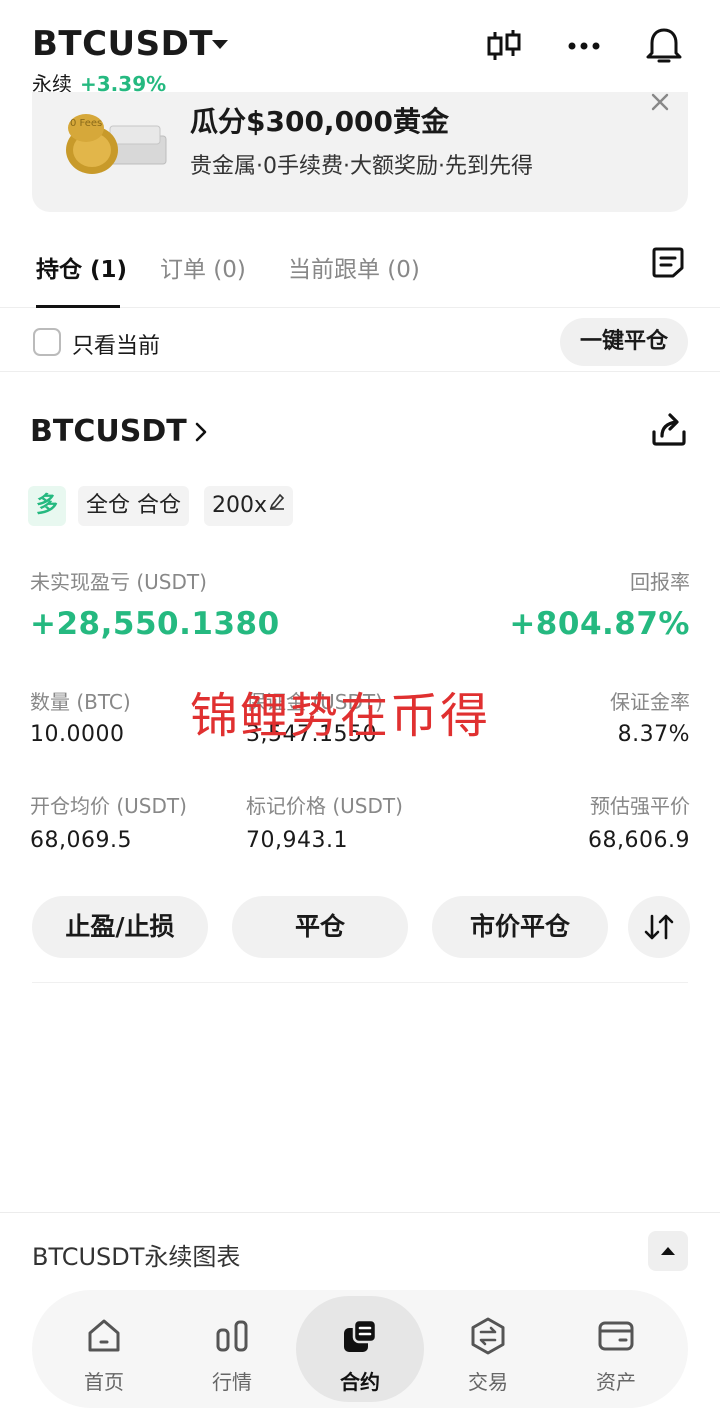  Describe the element at coordinates (86, 123) in the screenshot. I see `banner-image-text: 0 Fees` at that location.